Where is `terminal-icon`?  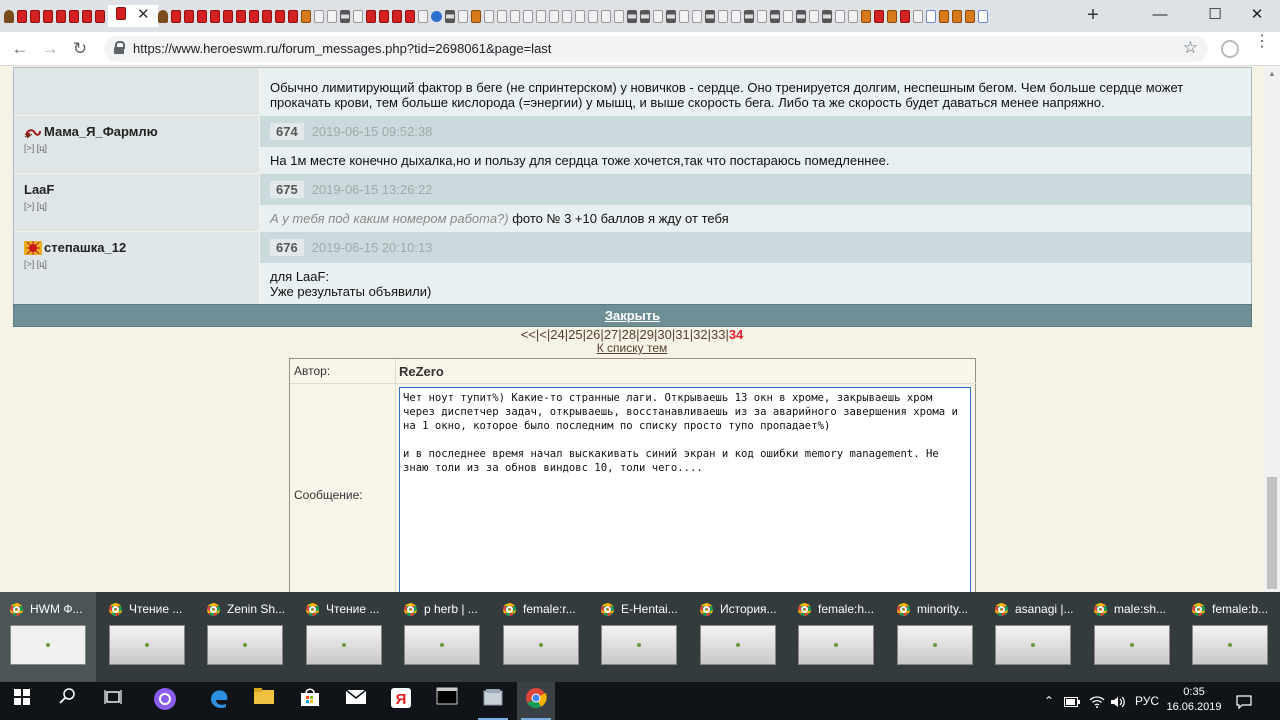 terminal-icon is located at coordinates (447, 701).